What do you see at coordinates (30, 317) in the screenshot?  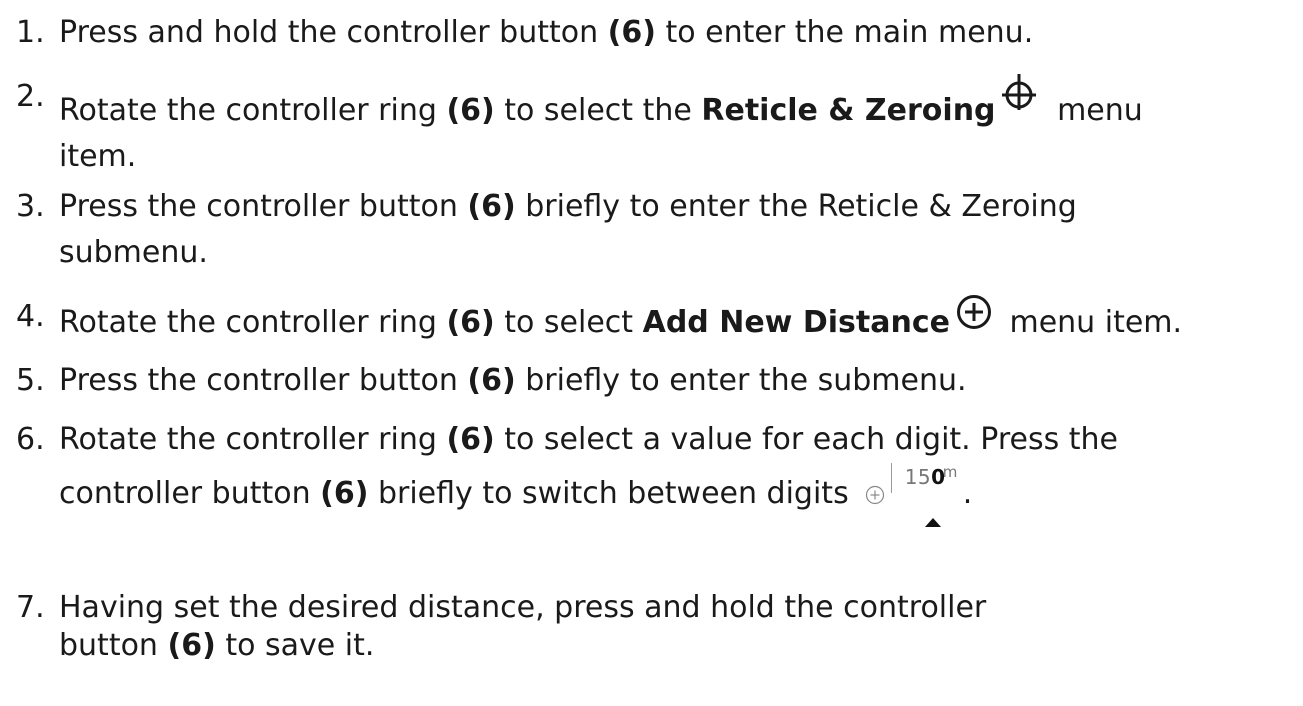 I see `step-number: 4.` at bounding box center [30, 317].